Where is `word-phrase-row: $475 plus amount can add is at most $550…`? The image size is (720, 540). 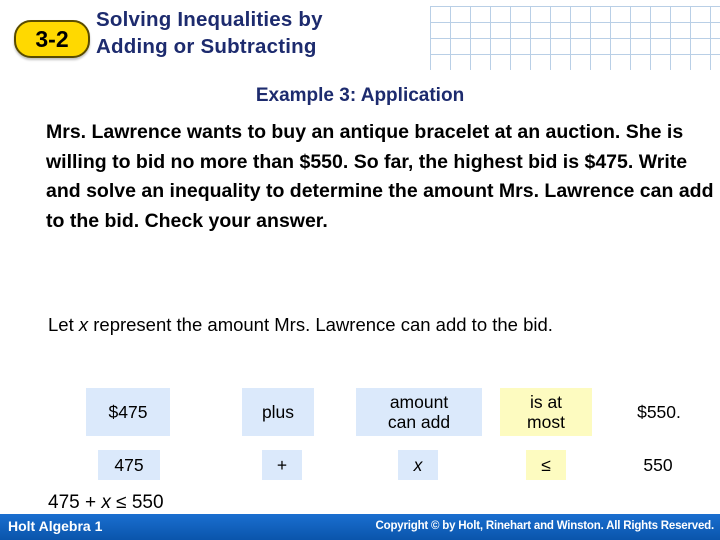
word-phrase-row: $475 plus amount can add is at most $550… is located at coordinates (360, 417).